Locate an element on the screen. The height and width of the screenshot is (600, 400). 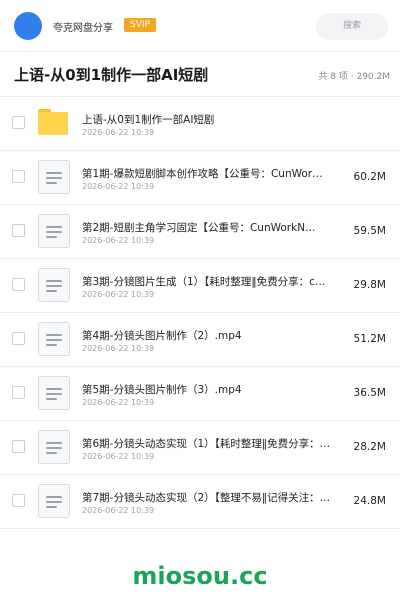
page-title: 上语-从0到1制作一部AI短剧 is located at coordinates (111, 75).